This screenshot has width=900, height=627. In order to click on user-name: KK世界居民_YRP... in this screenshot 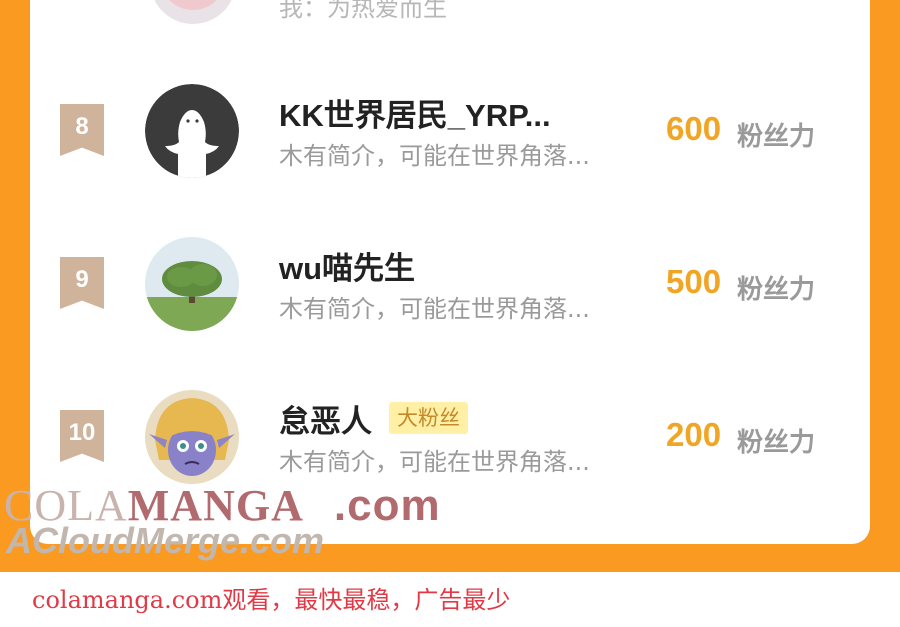, I will do `click(415, 112)`.